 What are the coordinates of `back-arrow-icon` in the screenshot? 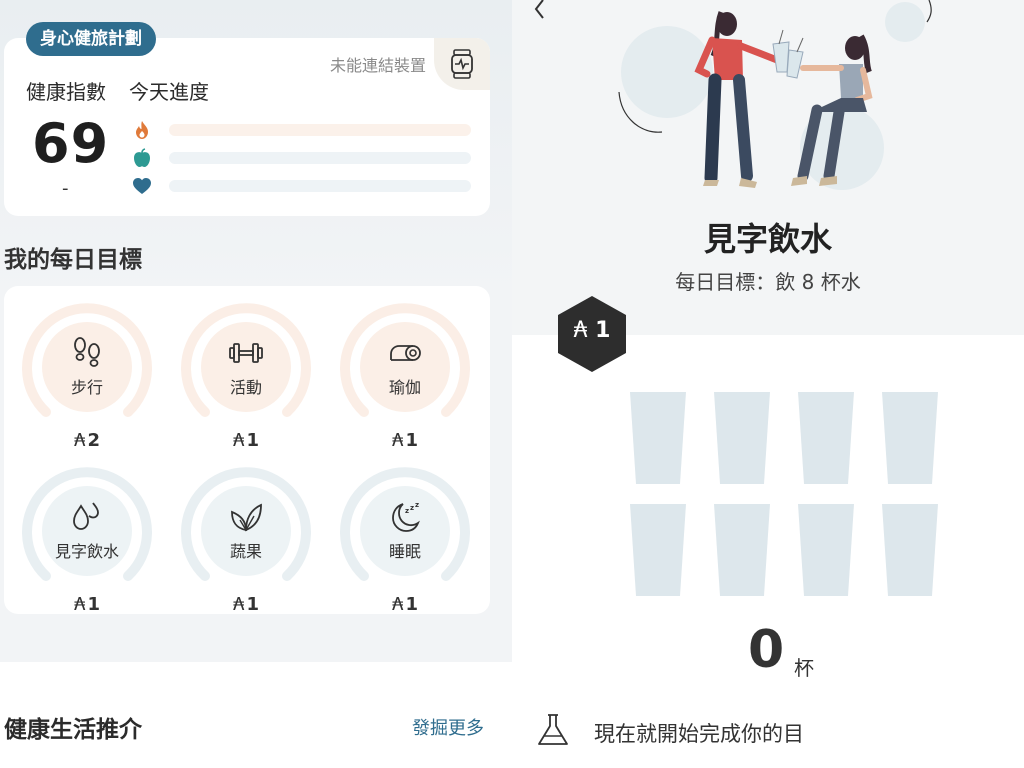 It's located at (540, 10).